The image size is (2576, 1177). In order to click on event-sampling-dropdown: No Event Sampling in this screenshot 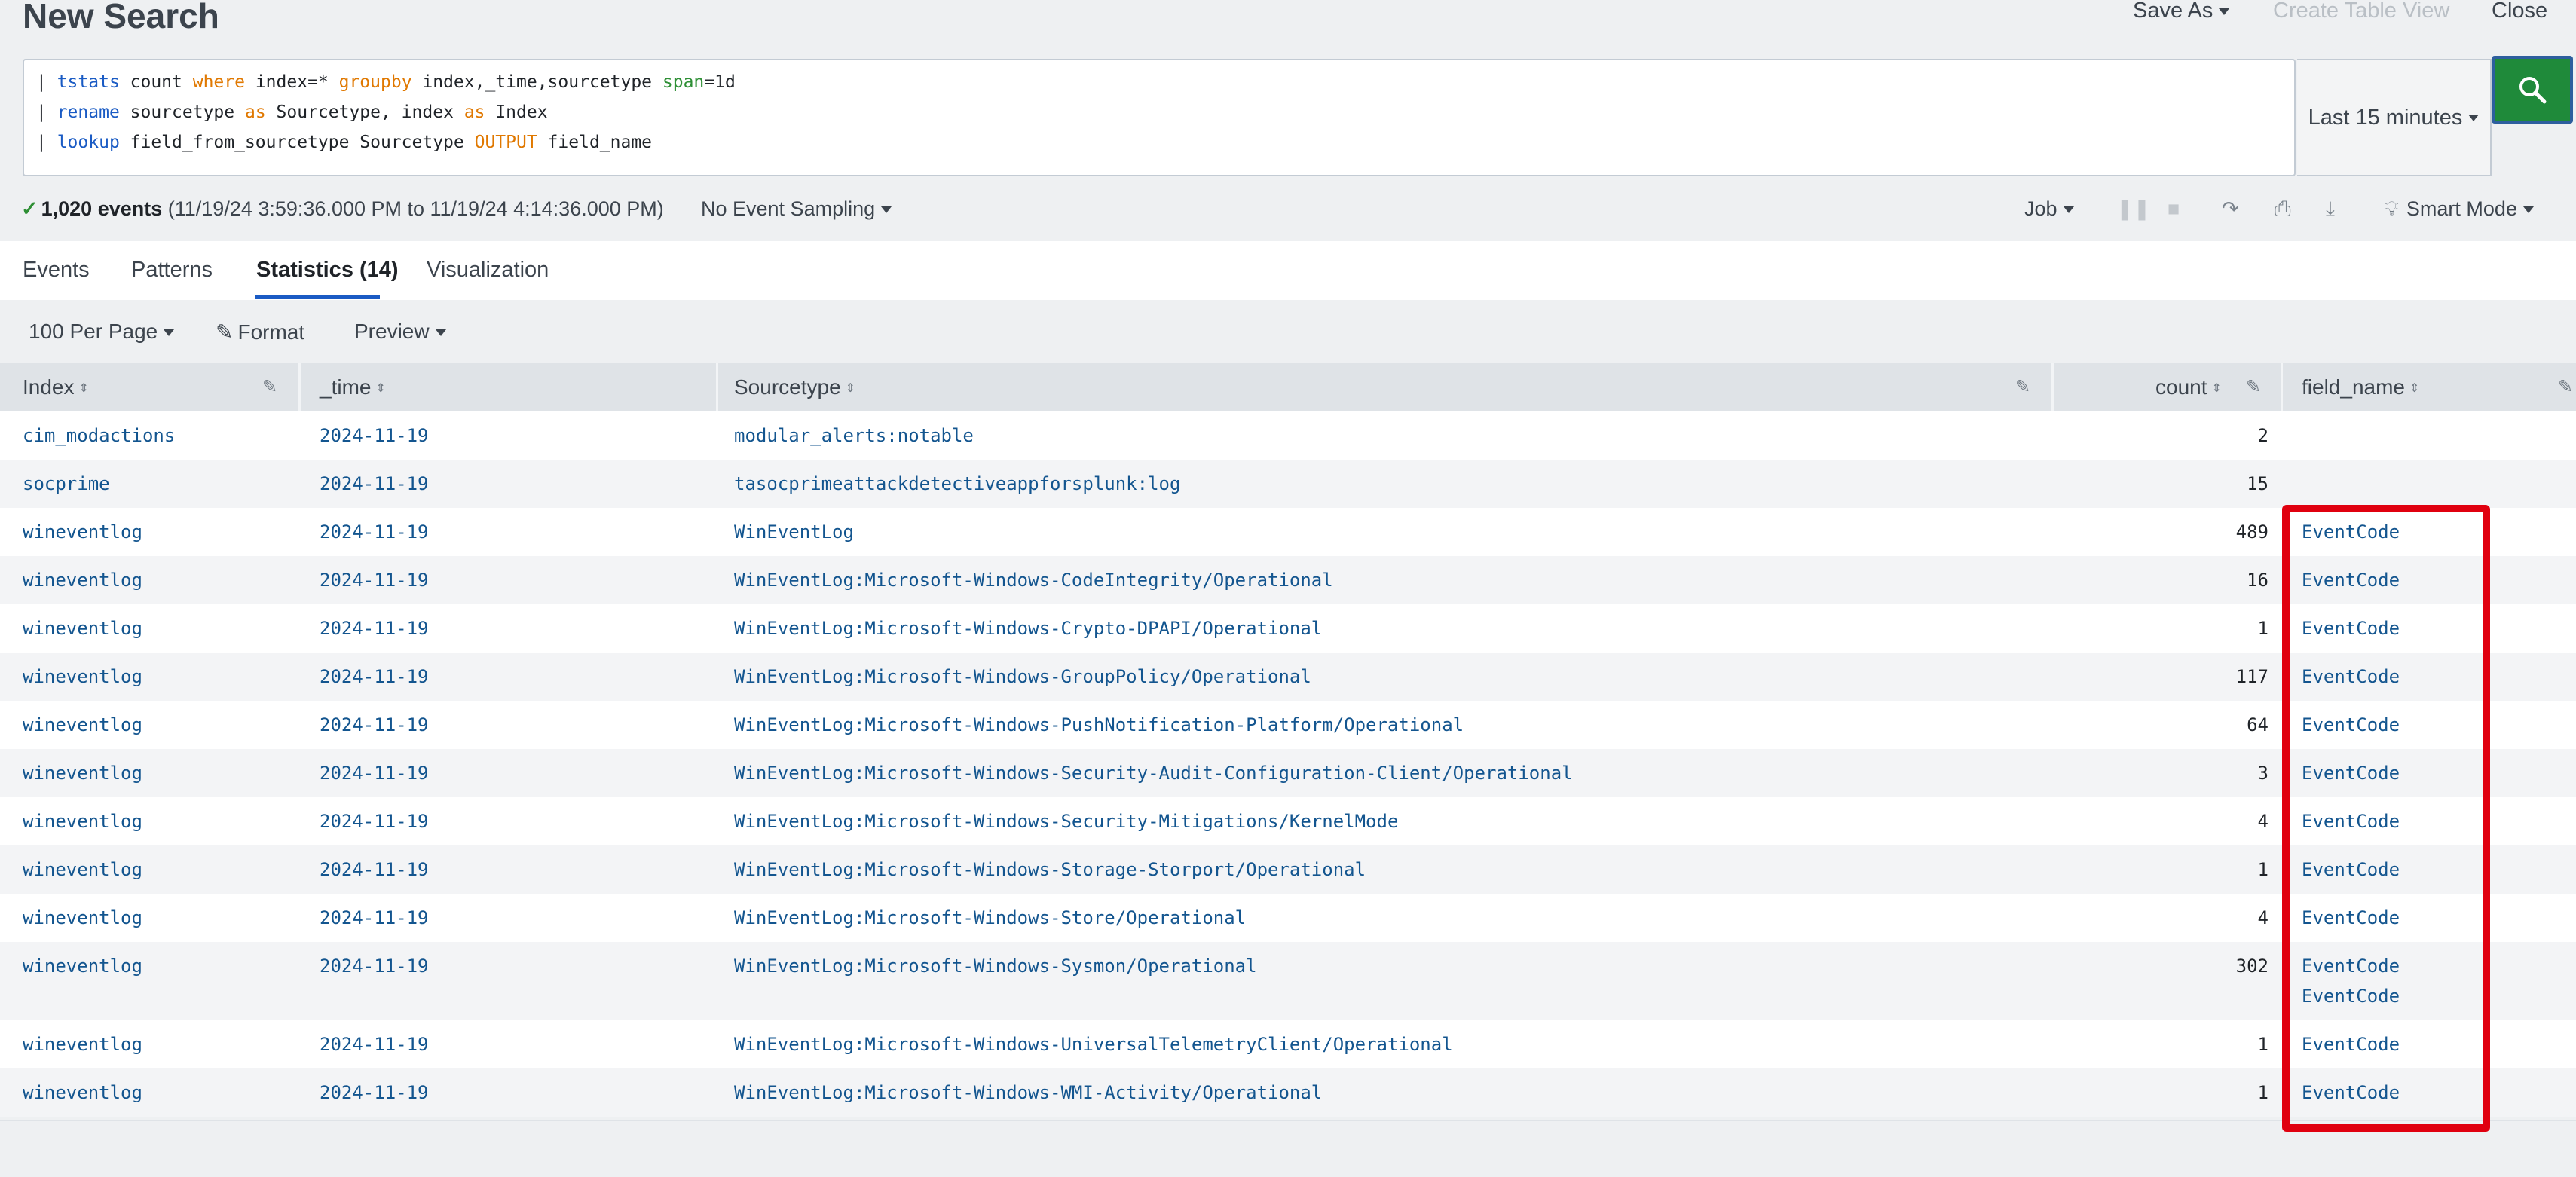, I will do `click(797, 209)`.